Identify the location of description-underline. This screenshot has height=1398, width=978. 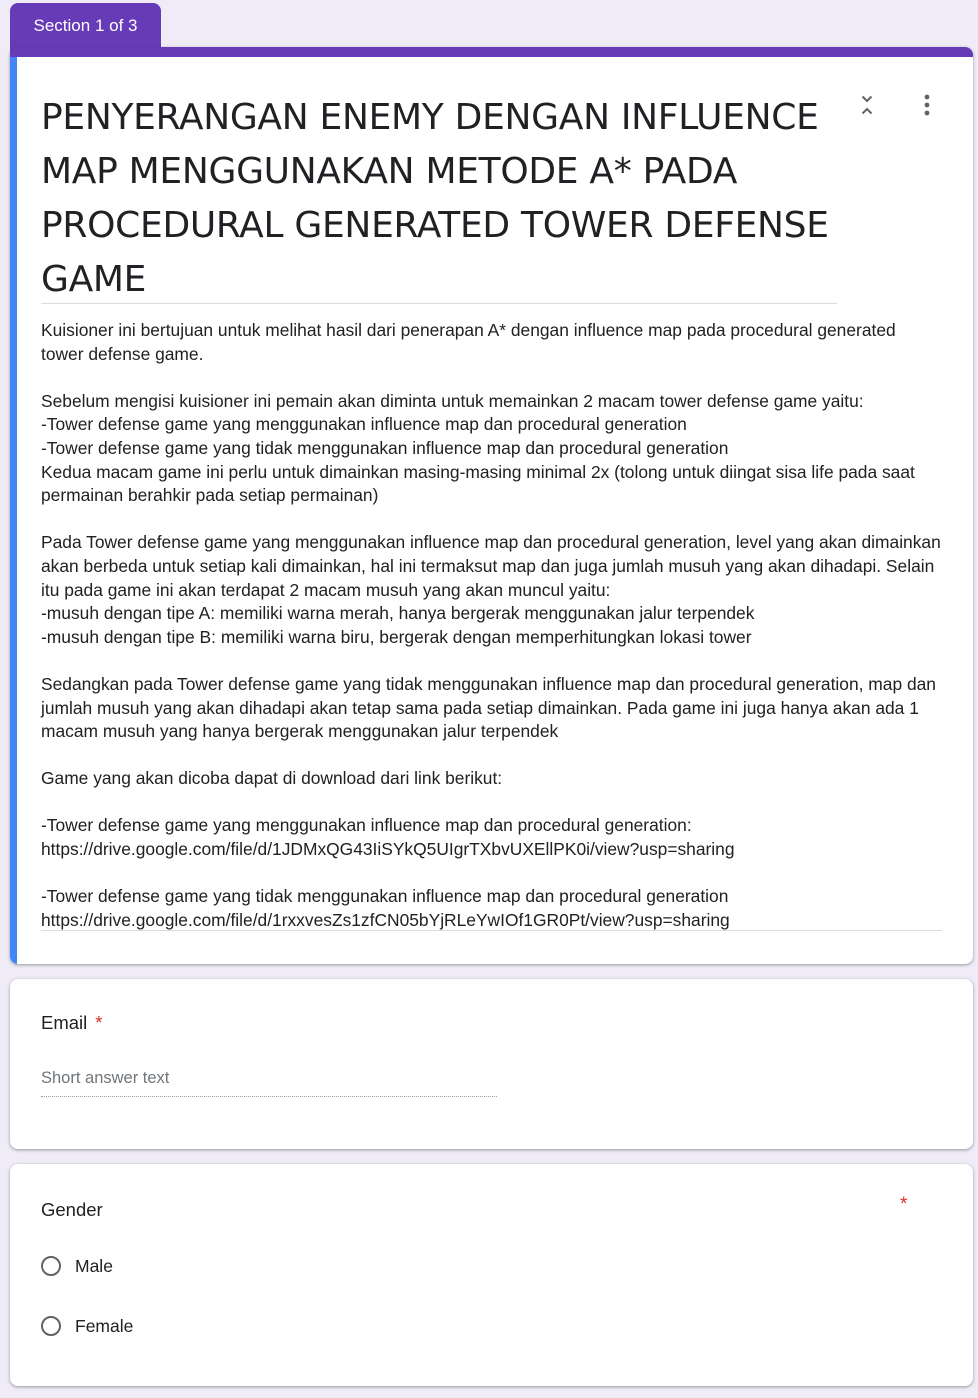
(491, 930).